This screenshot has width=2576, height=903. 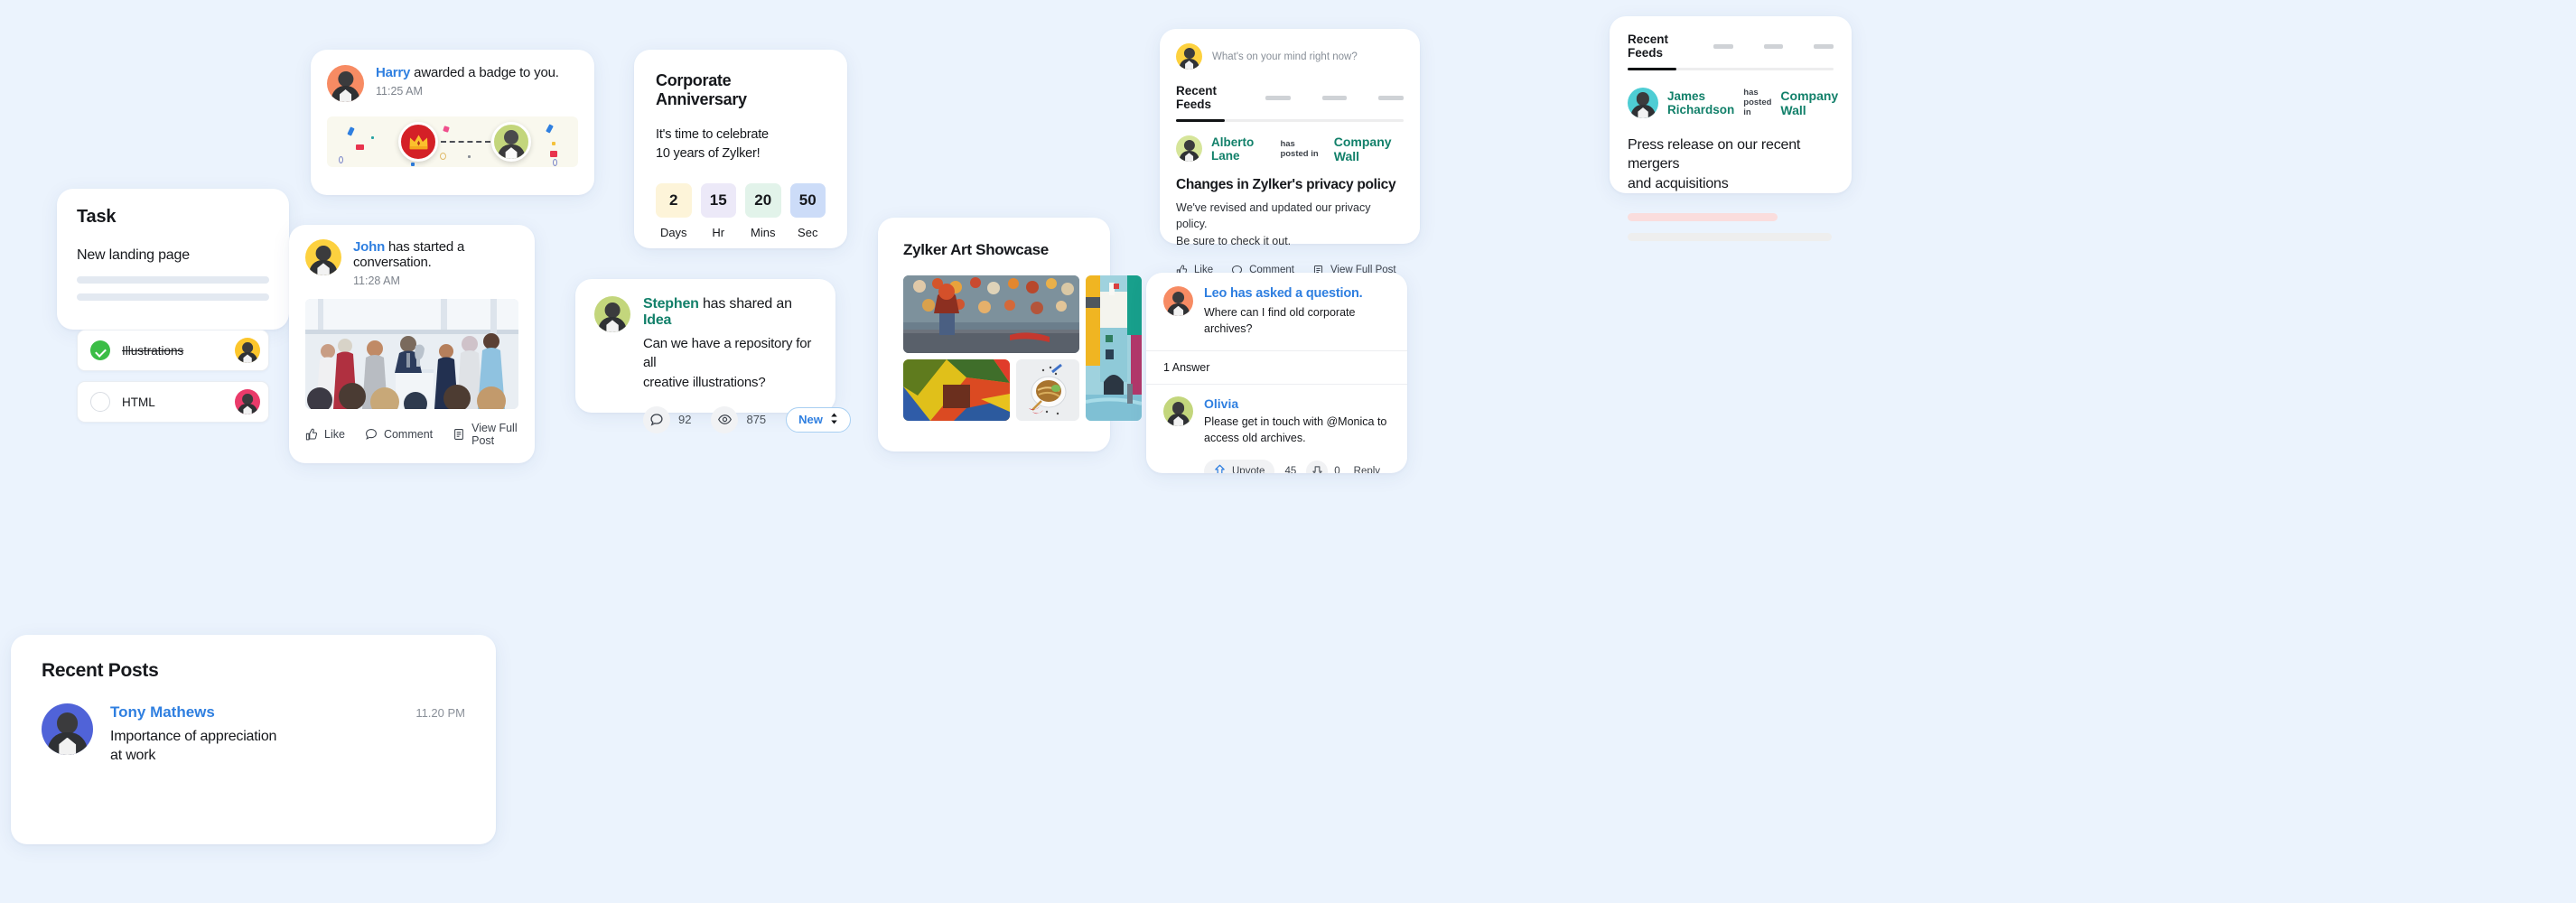 What do you see at coordinates (674, 201) in the screenshot?
I see `countdown-value-days: 2` at bounding box center [674, 201].